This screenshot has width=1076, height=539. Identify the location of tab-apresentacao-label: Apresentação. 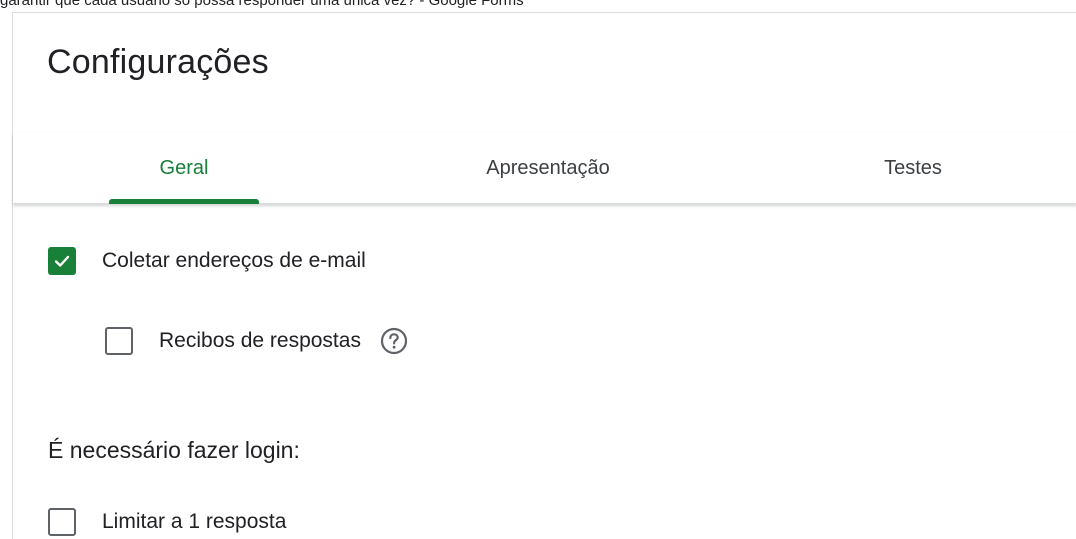
(548, 167).